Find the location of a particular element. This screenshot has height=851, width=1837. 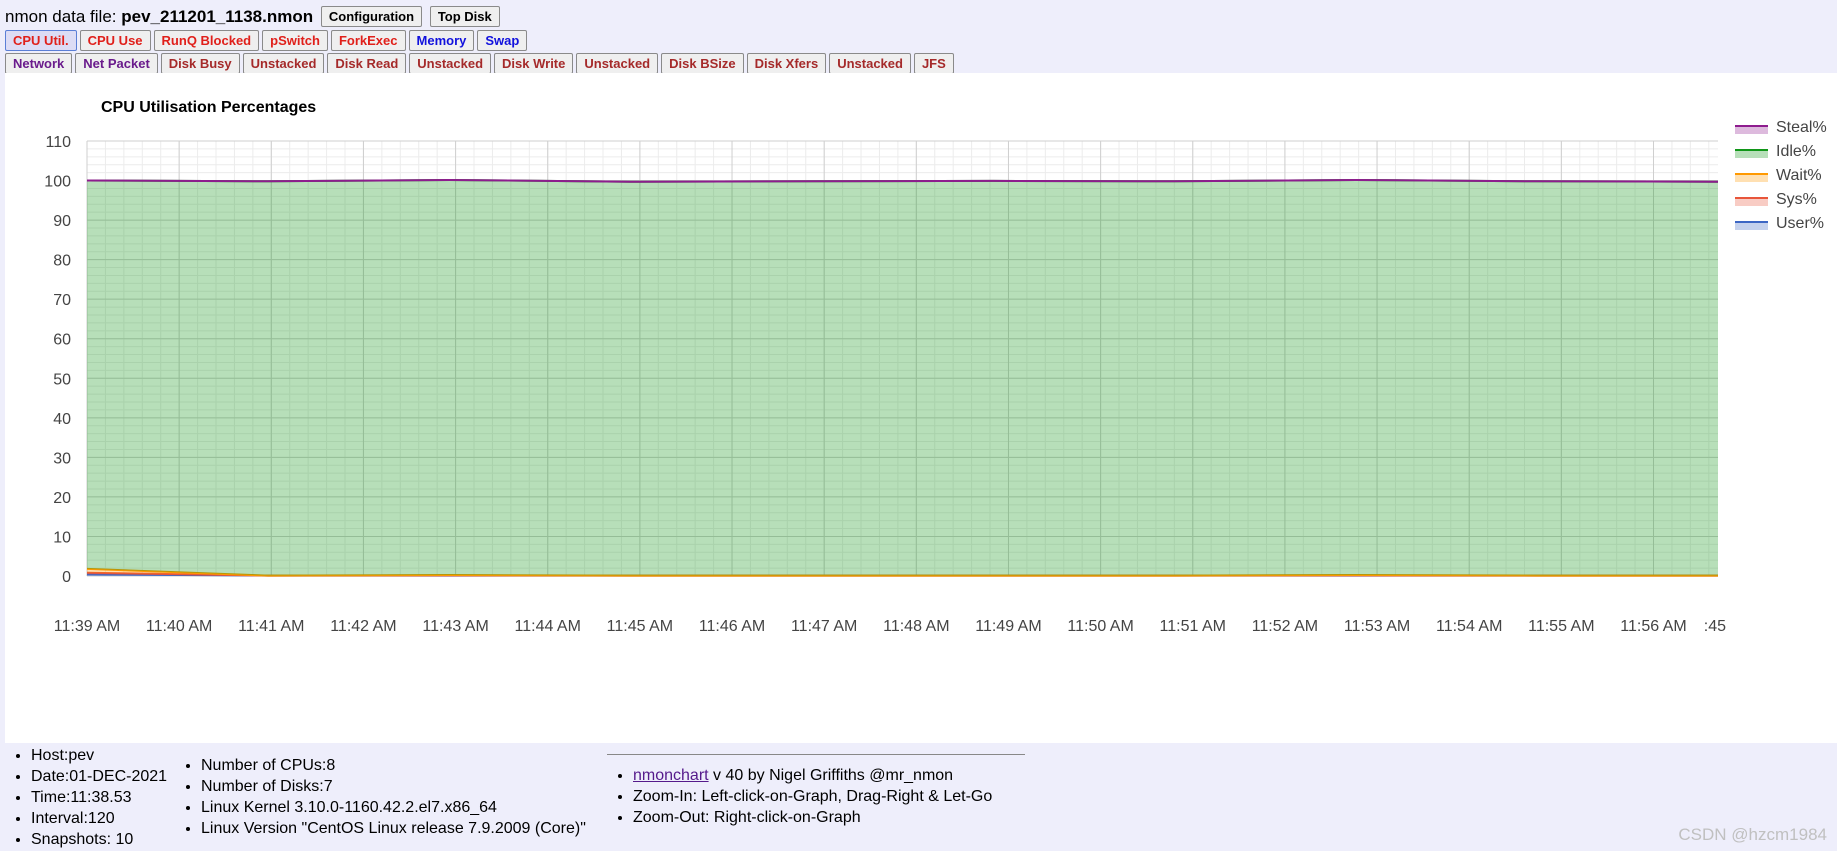

x-tick-label: 11:51 AM is located at coordinates (1193, 626).